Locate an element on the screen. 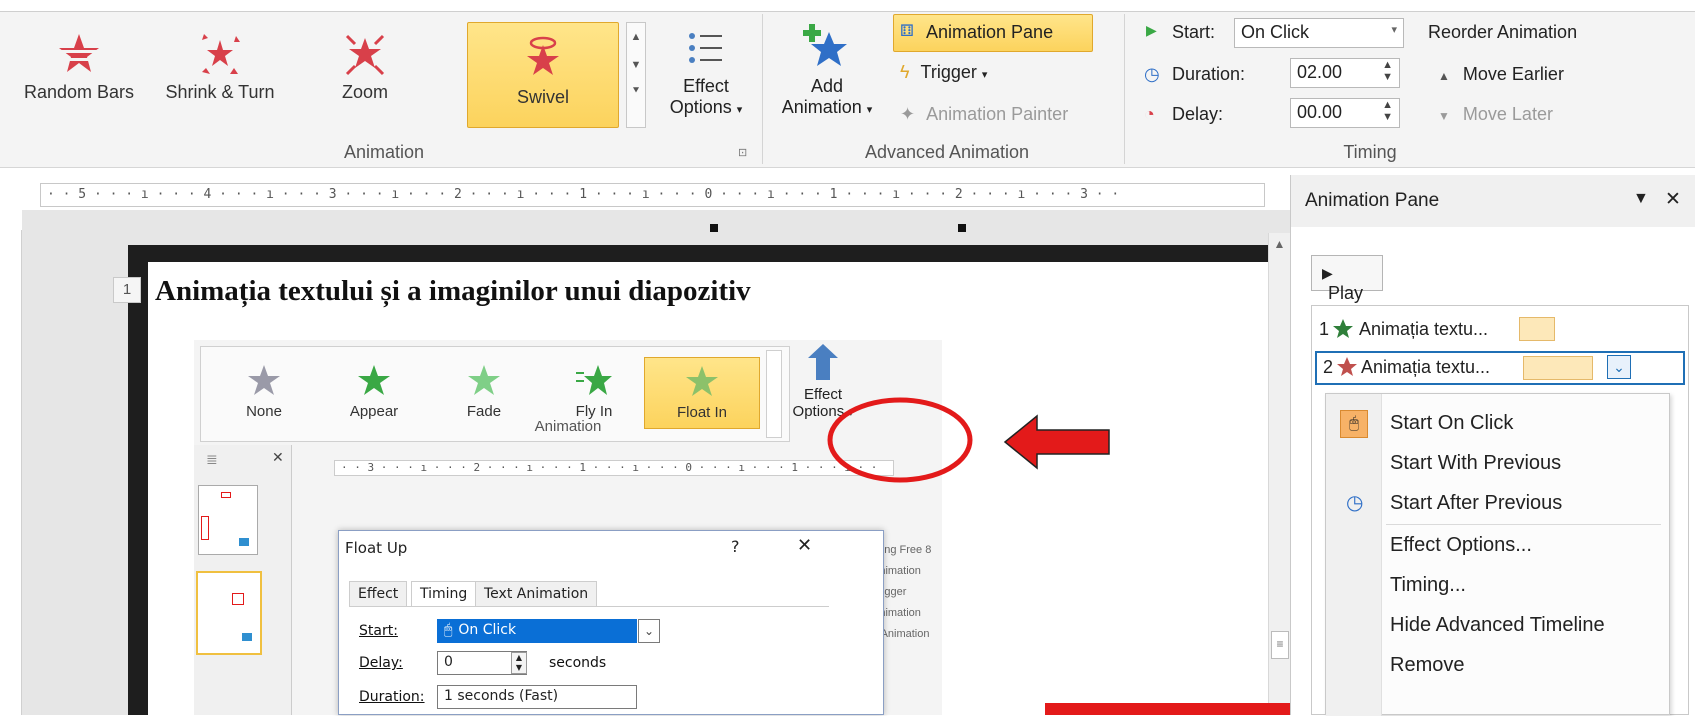 The width and height of the screenshot is (1695, 716). play-icon: ▶ is located at coordinates (1327, 273).